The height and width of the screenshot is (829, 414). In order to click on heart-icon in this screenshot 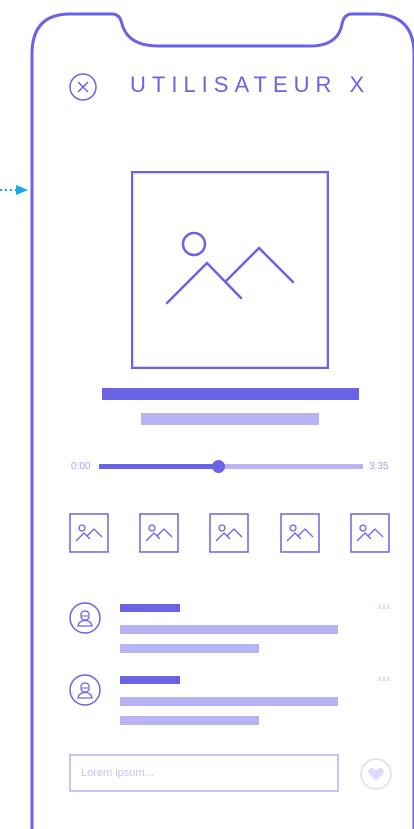, I will do `click(376, 774)`.